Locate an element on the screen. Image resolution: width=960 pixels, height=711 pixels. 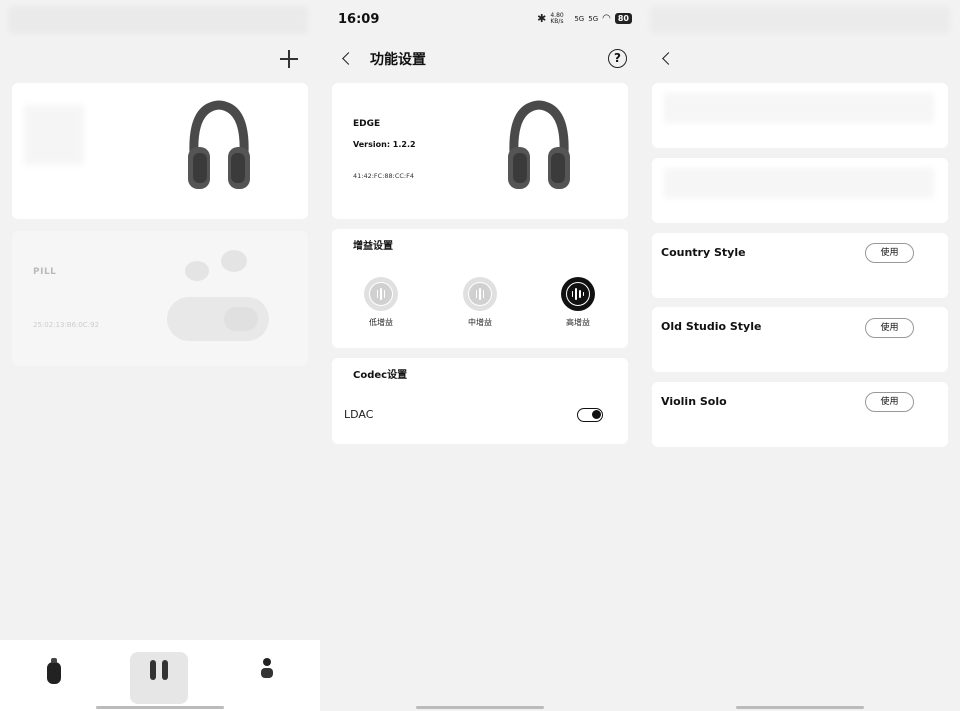
device-card-text-blurred is located at coordinates (54, 135).